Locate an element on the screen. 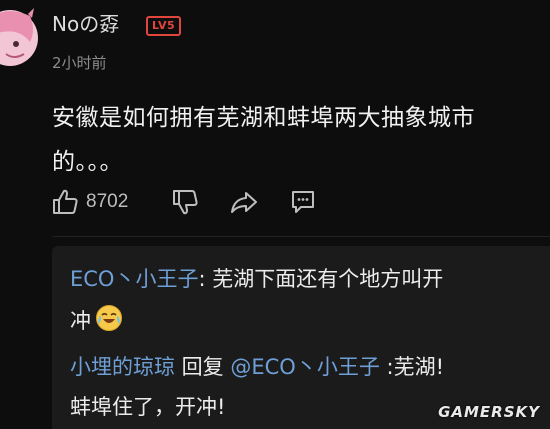  reply-2-reply-word: 回复 is located at coordinates (203, 367).